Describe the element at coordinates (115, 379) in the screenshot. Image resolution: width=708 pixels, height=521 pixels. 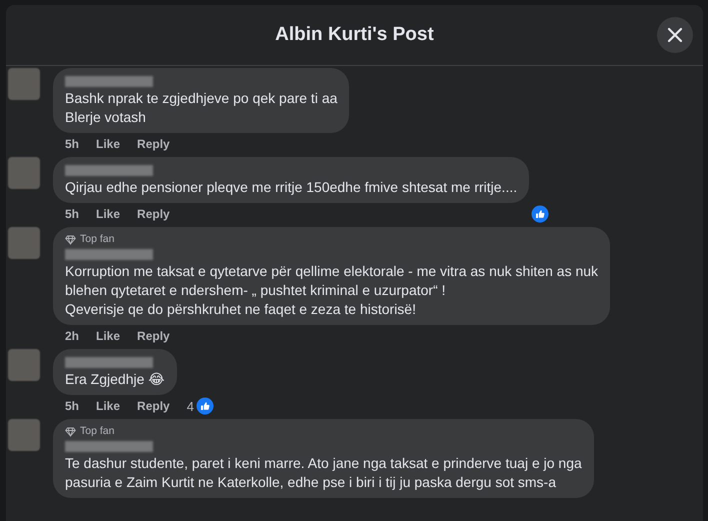
I see `comment-text: Era Zgjedhje 😂` at that location.